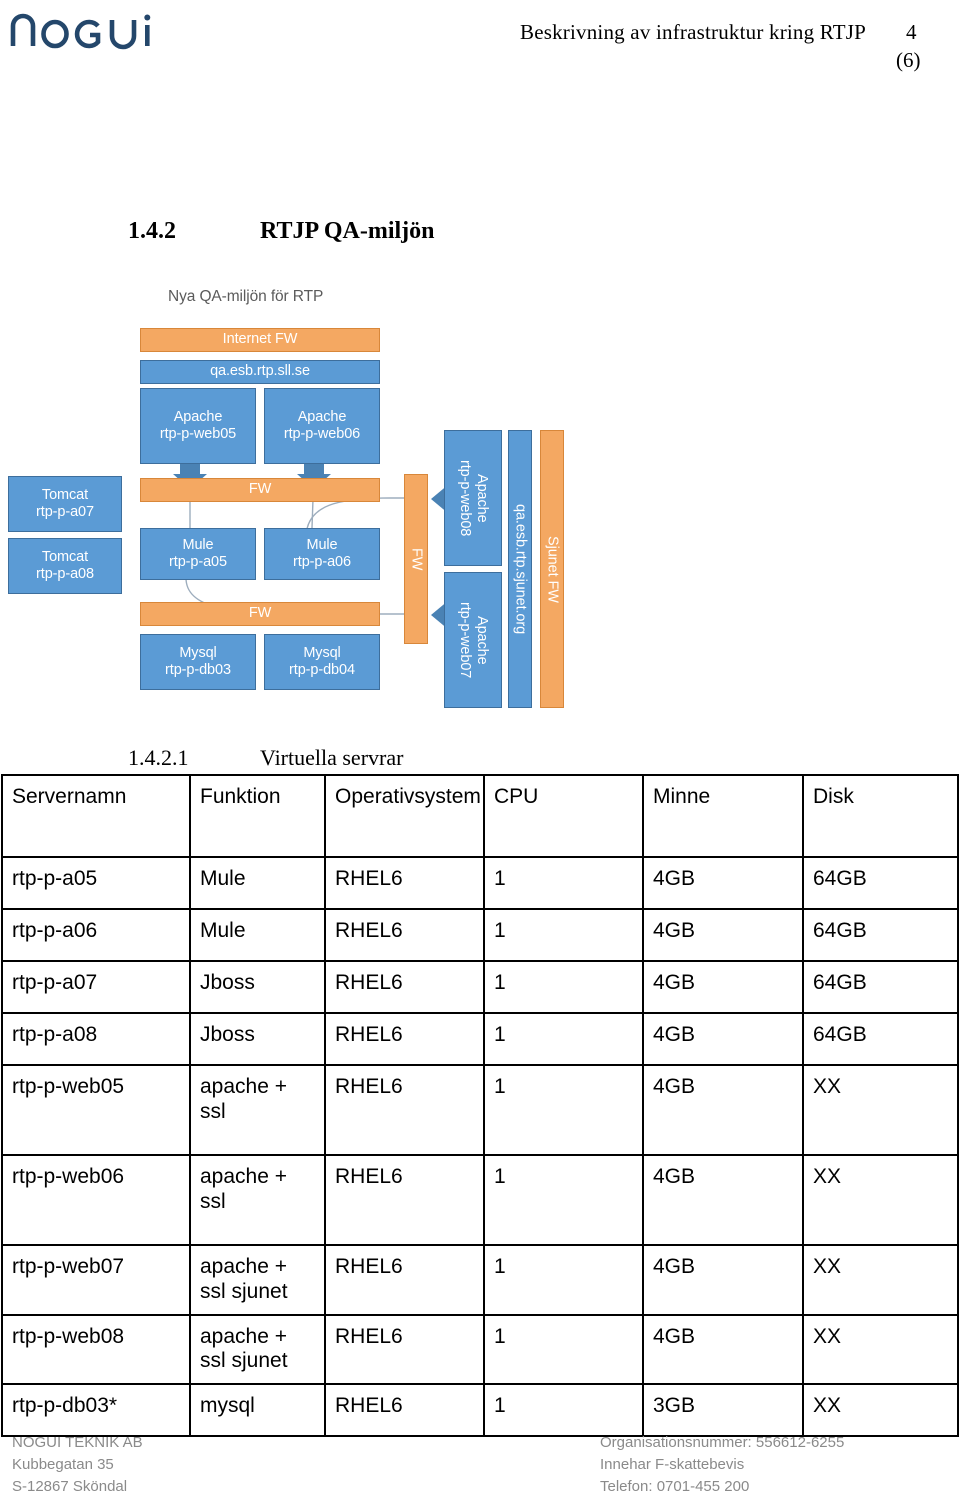 Image resolution: width=960 pixels, height=1504 pixels. I want to click on node-apache-web06-line1: Apache, so click(322, 416).